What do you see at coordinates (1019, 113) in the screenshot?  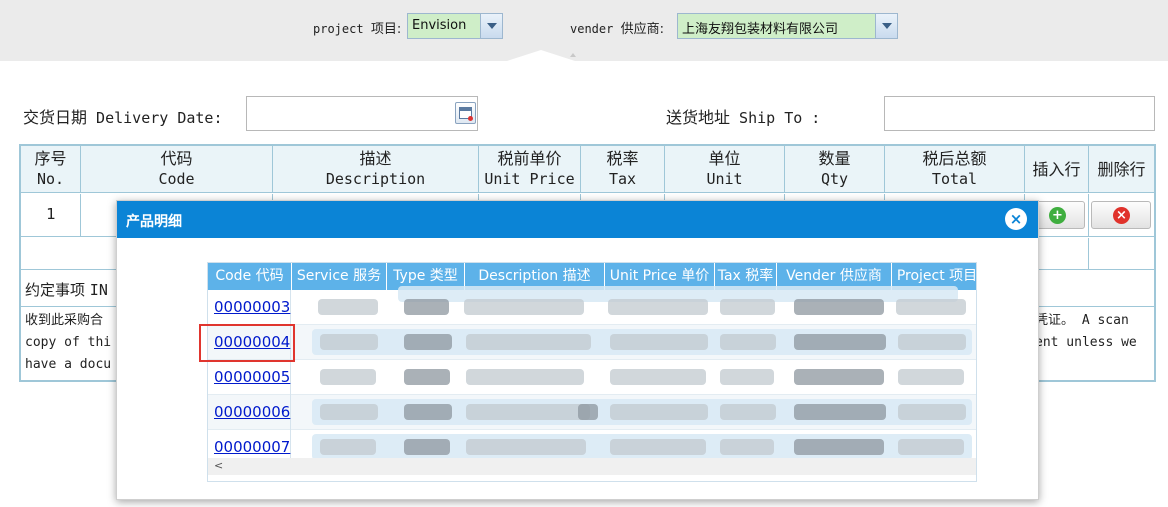 I see `ship-to-input` at bounding box center [1019, 113].